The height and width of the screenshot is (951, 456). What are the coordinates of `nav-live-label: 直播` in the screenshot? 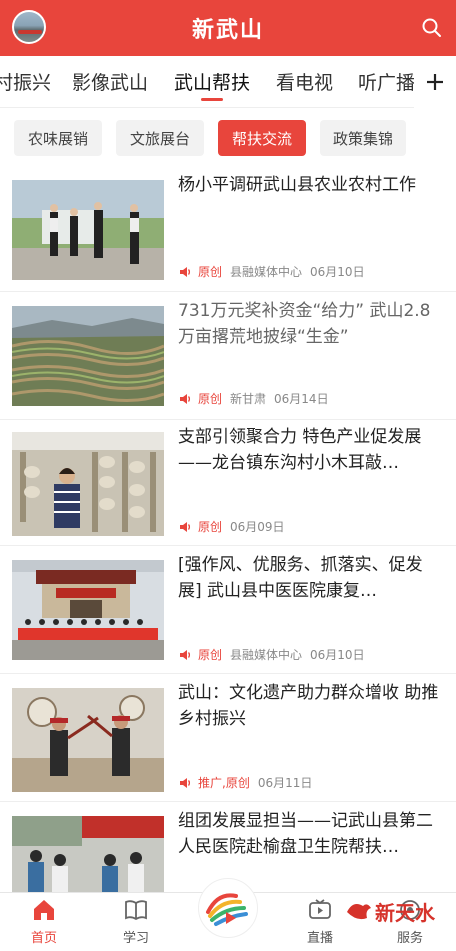 It's located at (319, 938).